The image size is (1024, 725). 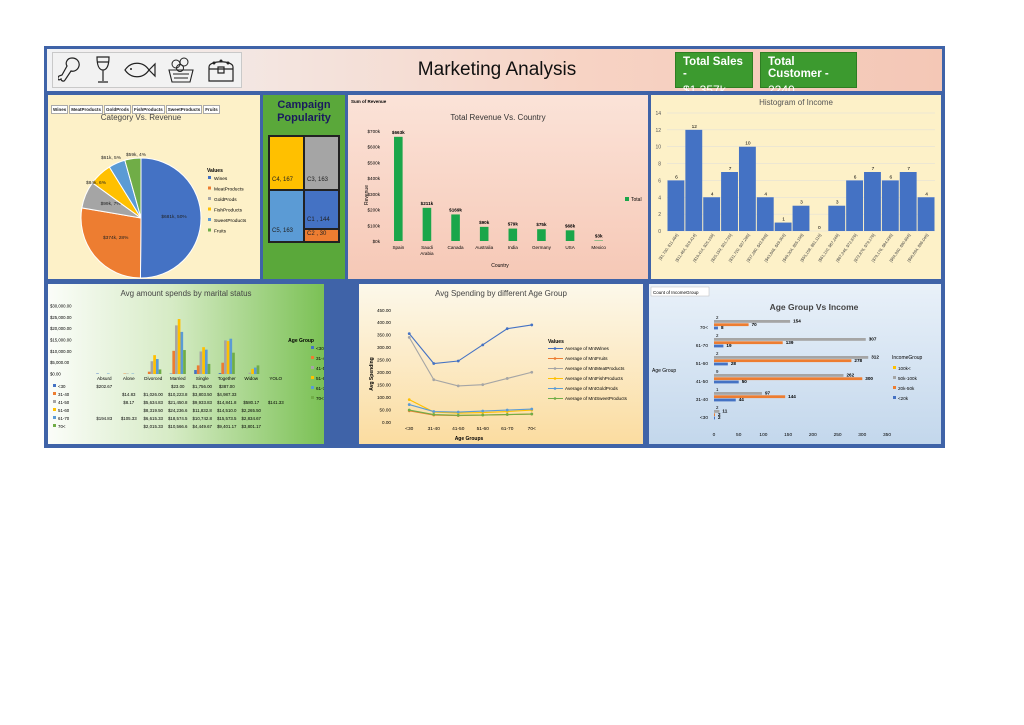 I want to click on table-cell: $5,634.83, so click(x=153, y=402).